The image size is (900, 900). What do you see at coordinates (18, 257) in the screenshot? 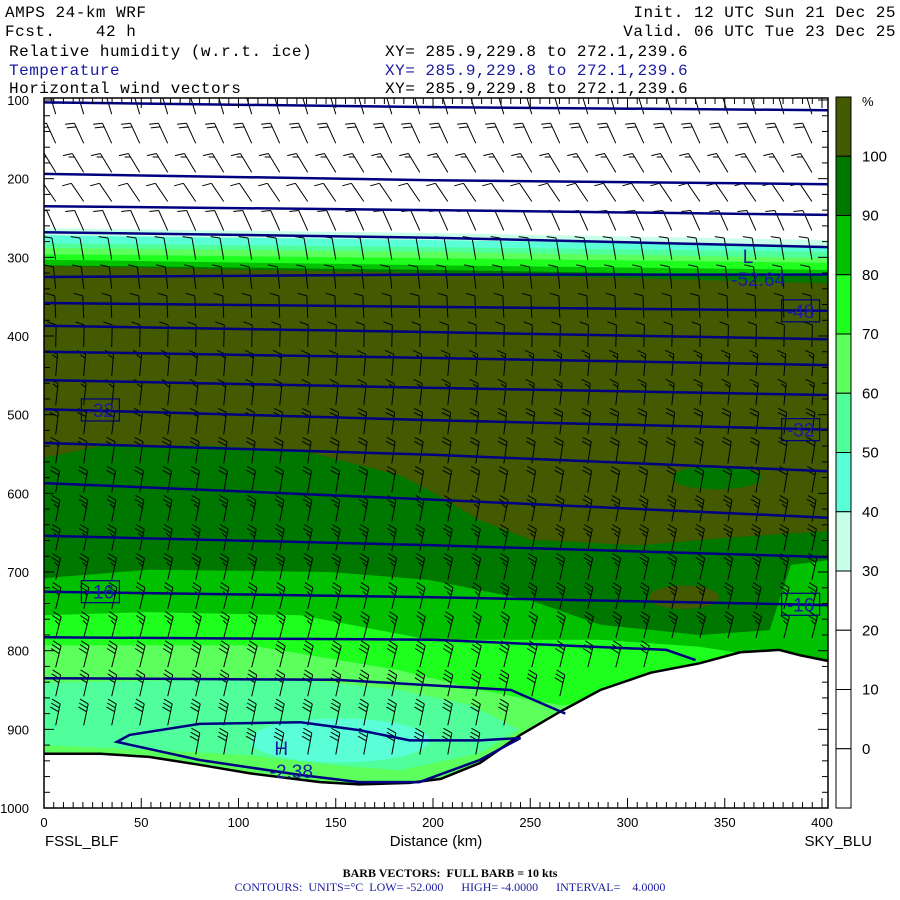
I see `y-tick-label: 300` at bounding box center [18, 257].